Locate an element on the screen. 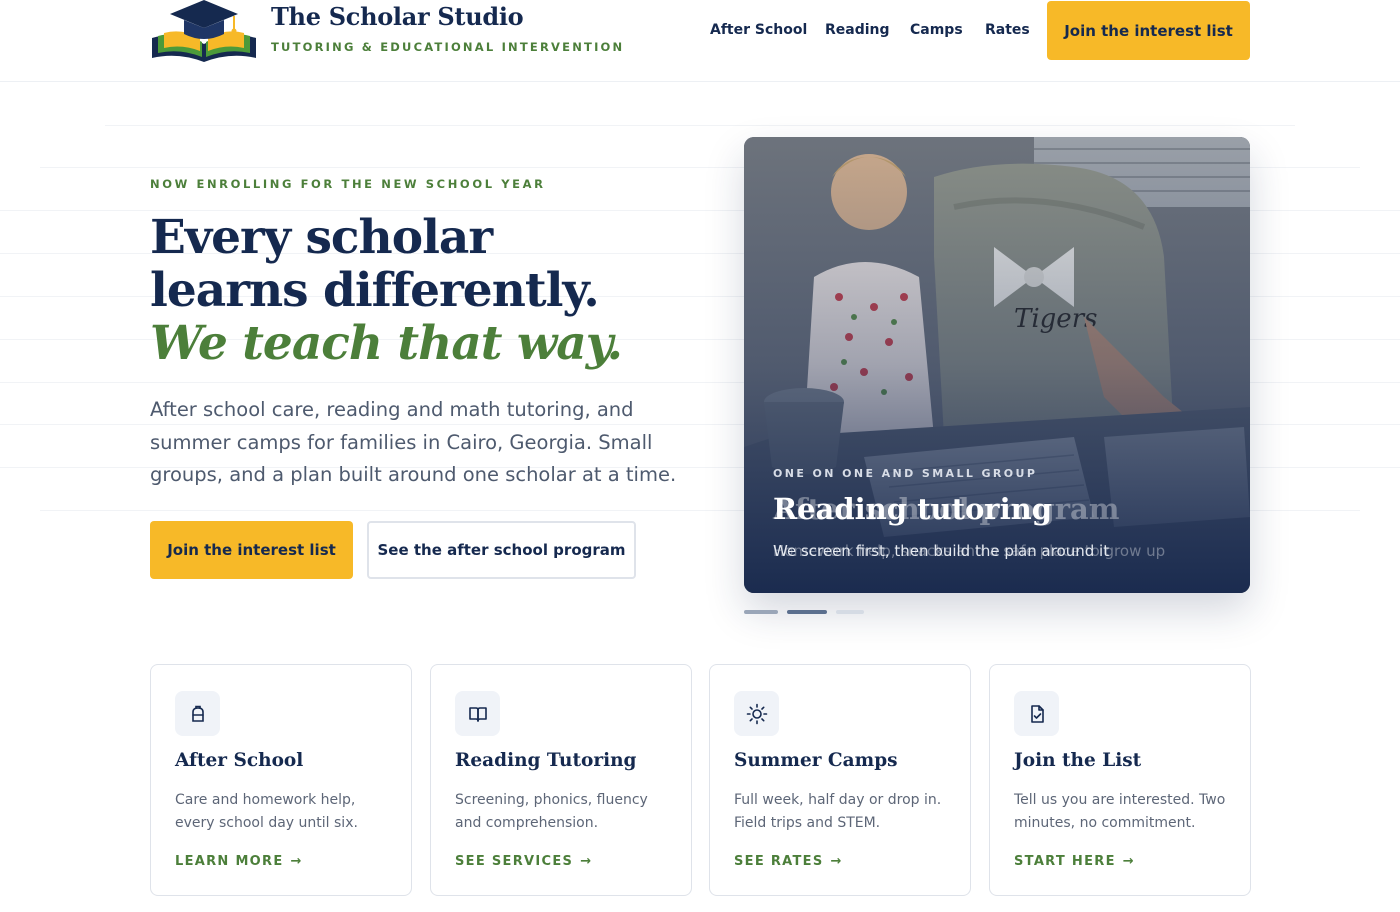 This screenshot has height=912, width=1400. see-services-link: SEE SERVICES → is located at coordinates (523, 861).